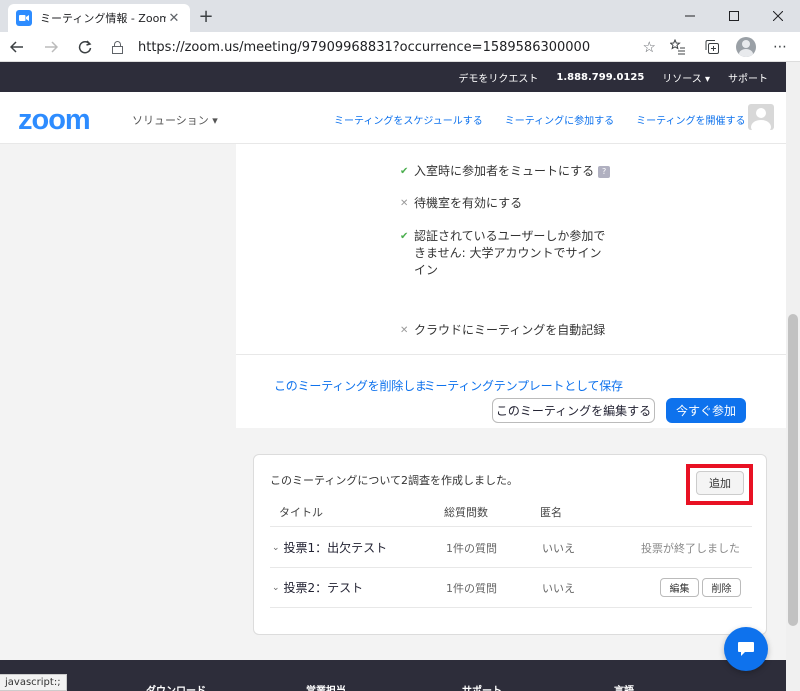 This screenshot has width=800, height=691. Describe the element at coordinates (468, 203) in the screenshot. I see `option-label: 待機室を有効にする` at that location.